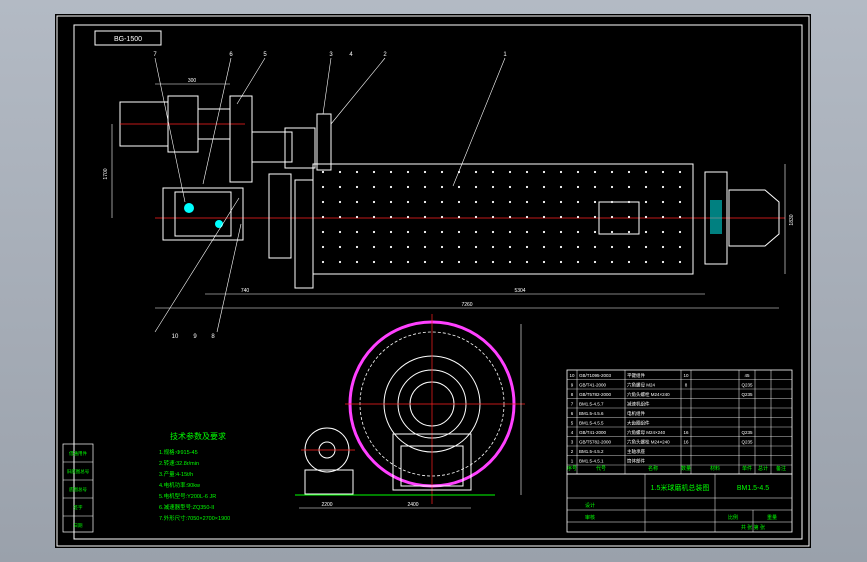 This screenshot has width=867, height=562. I want to click on callout-2: 2, so click(385, 55).